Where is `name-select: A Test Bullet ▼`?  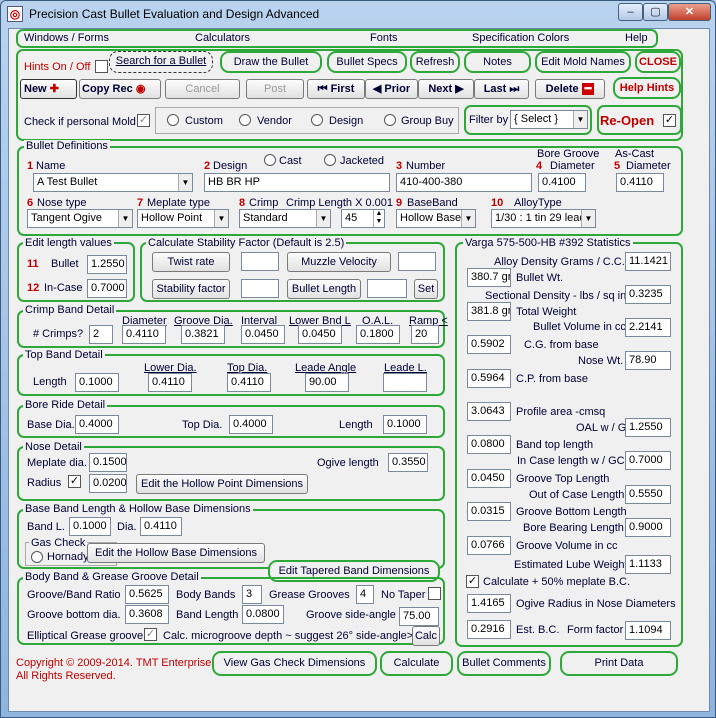 name-select: A Test Bullet ▼ is located at coordinates (113, 182).